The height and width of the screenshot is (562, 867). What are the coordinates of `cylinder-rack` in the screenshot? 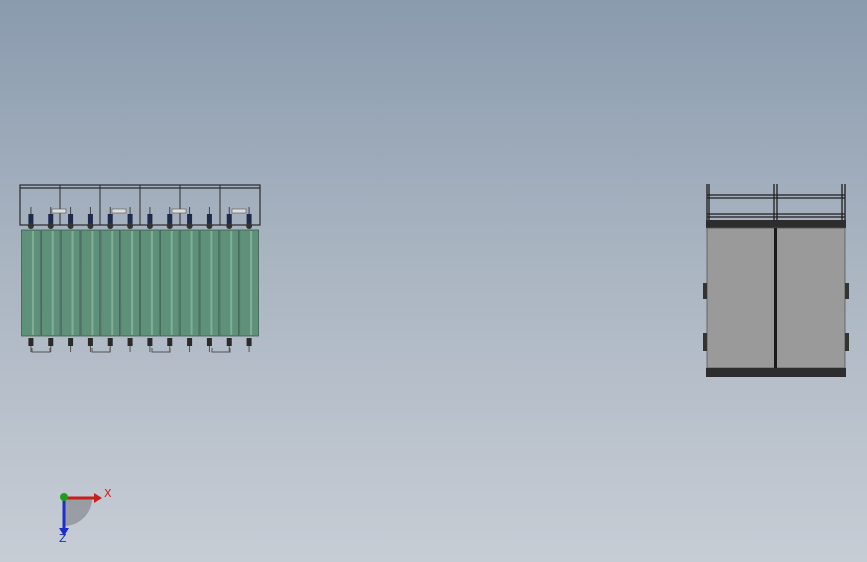 It's located at (140, 268).